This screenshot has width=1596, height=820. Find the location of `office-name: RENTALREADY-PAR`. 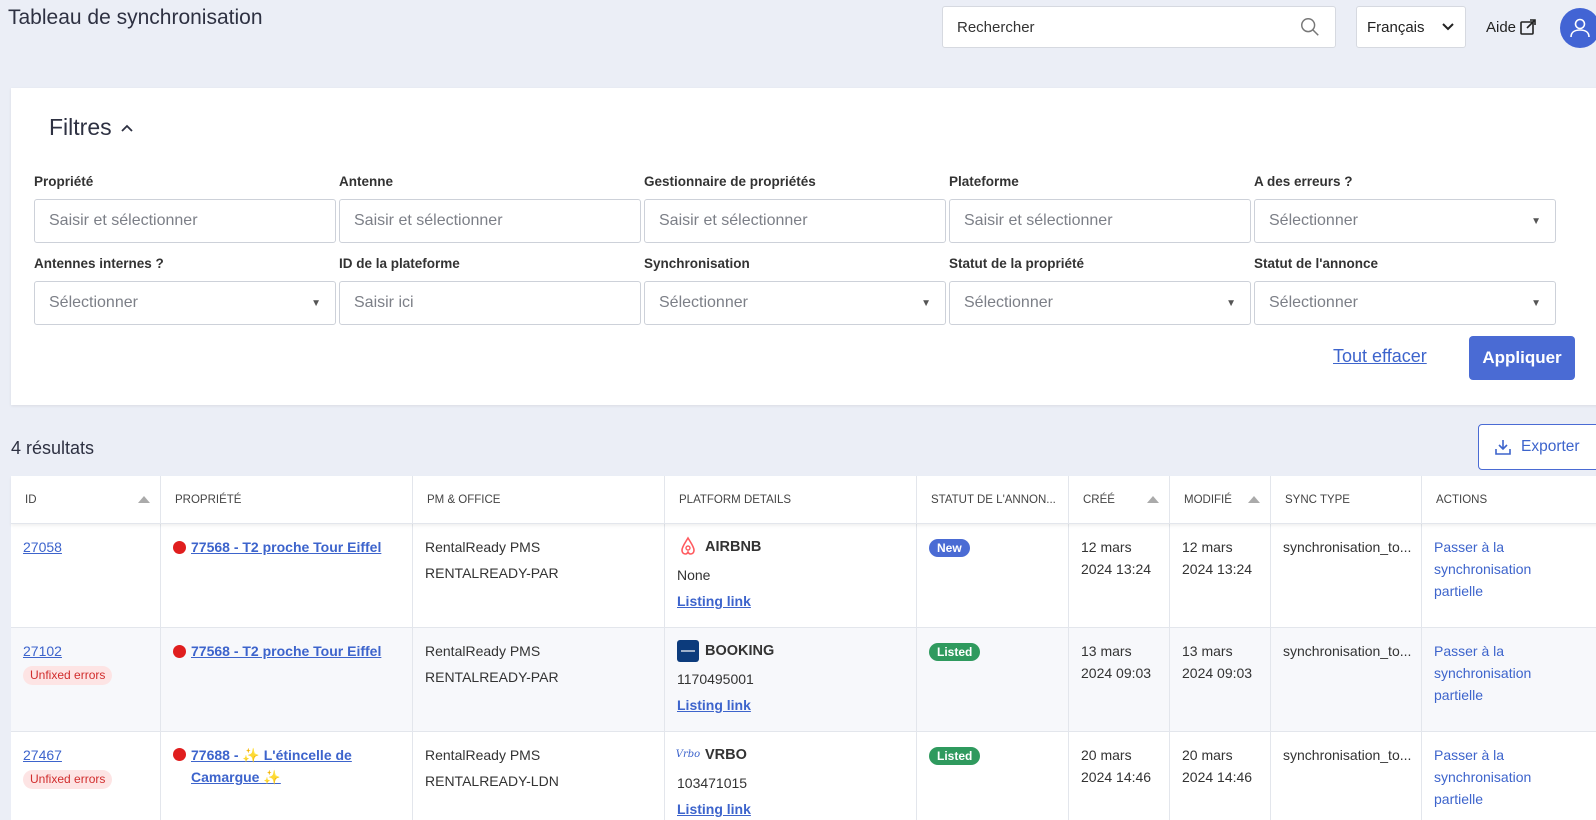

office-name: RENTALREADY-PAR is located at coordinates (492, 573).